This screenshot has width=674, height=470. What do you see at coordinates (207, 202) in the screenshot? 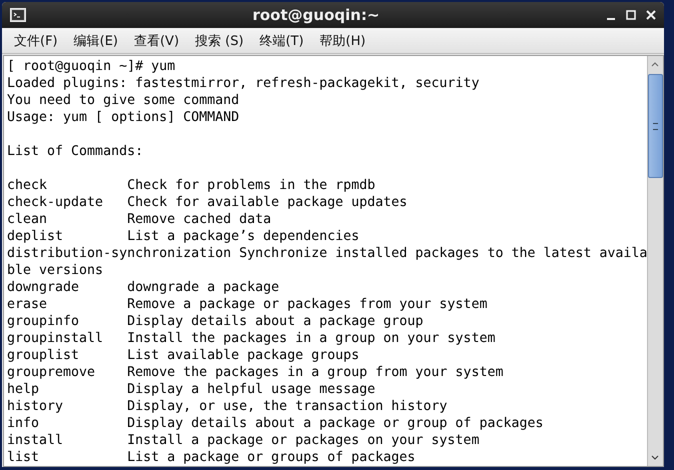
I see `terminal-line: check-update Check for available package updates` at bounding box center [207, 202].